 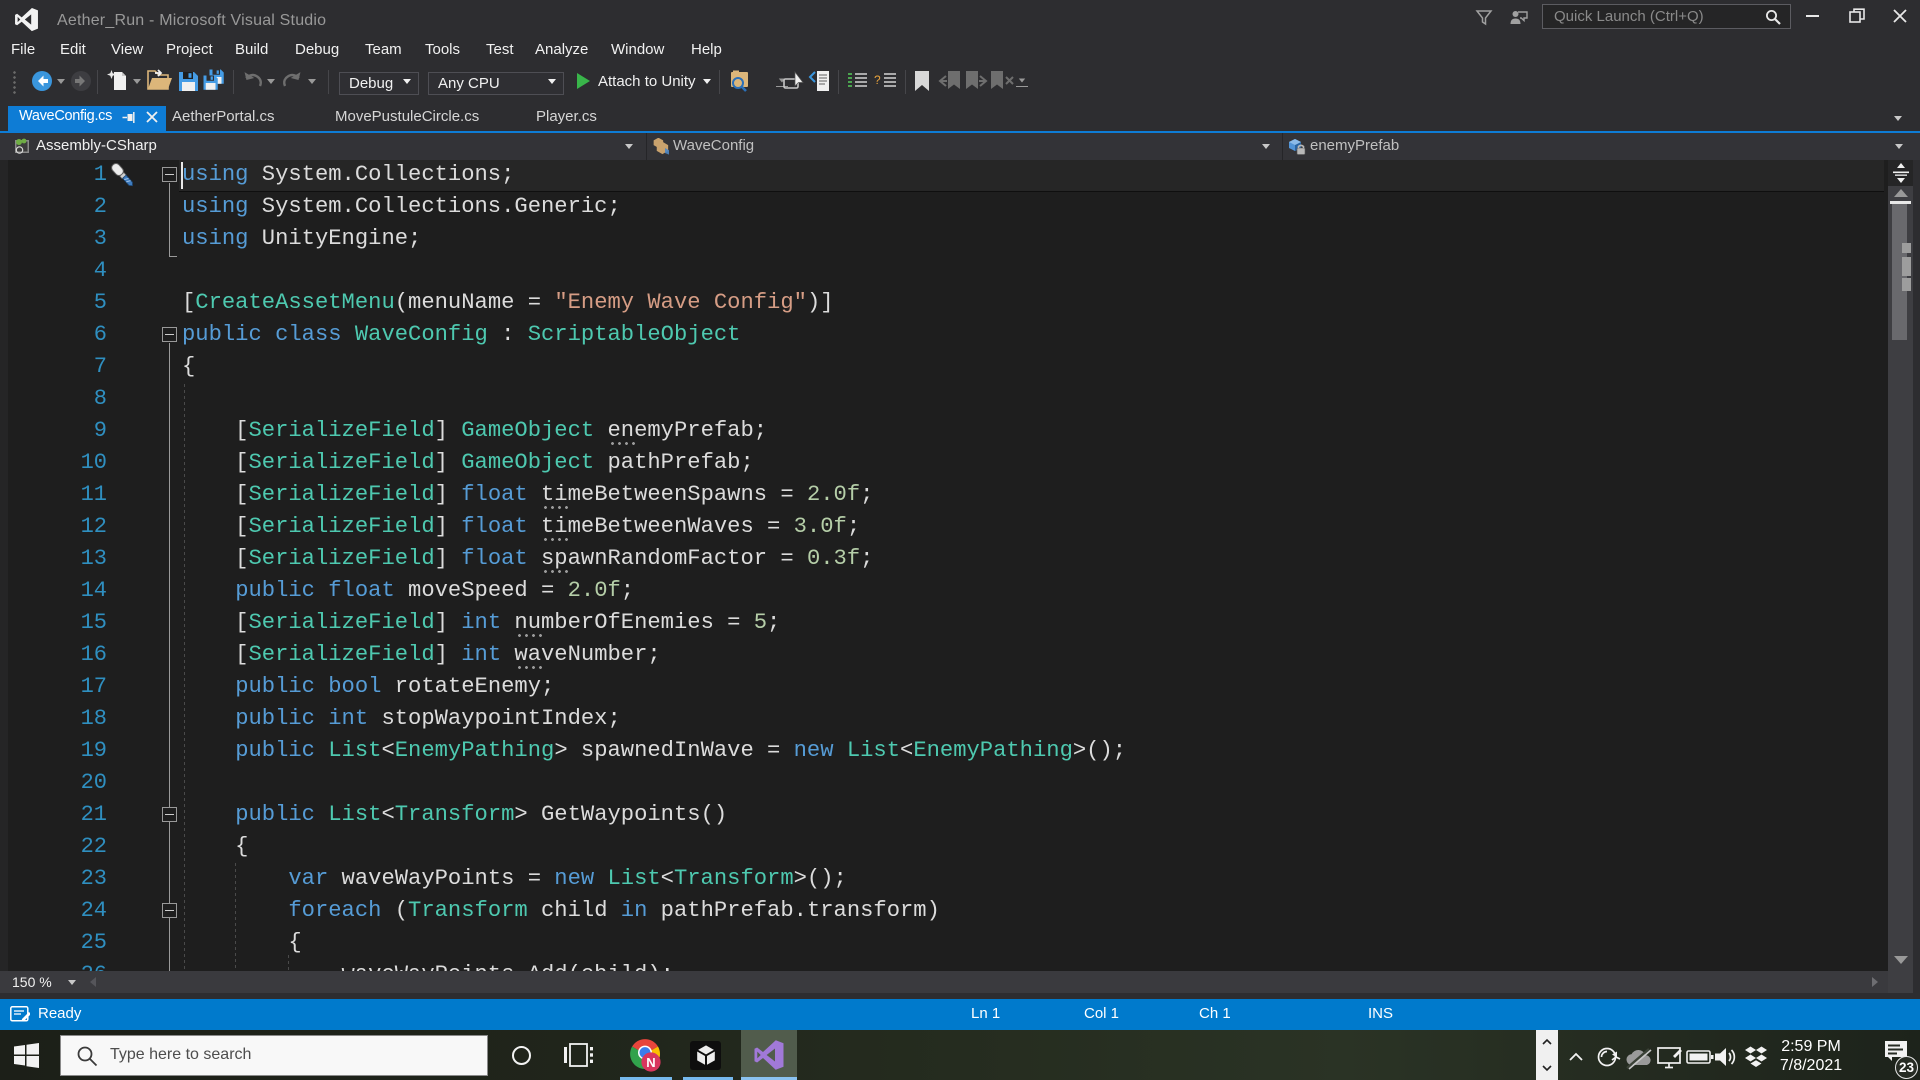 I want to click on svg-text: N, so click(x=650, y=1062).